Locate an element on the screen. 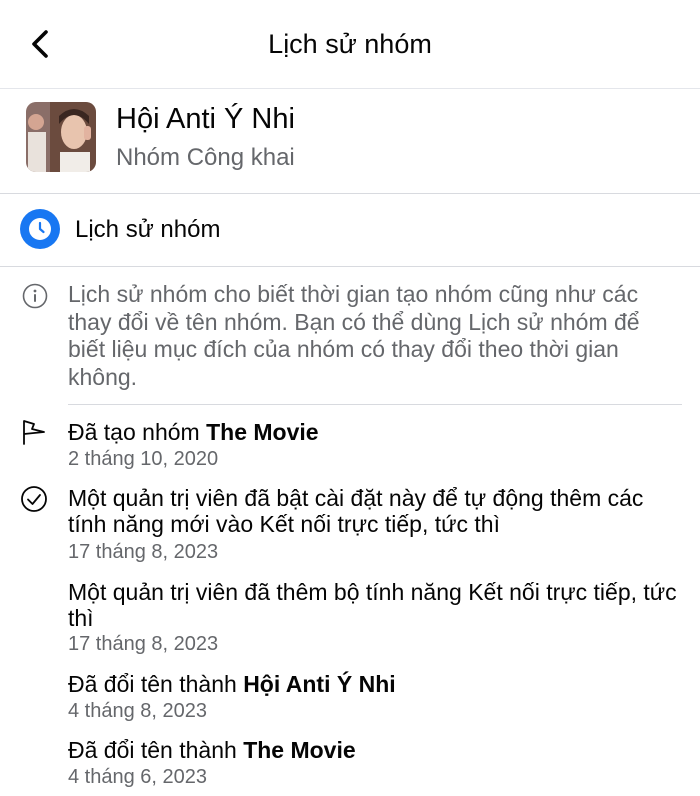 This screenshot has height=796, width=700. check-circle-icon is located at coordinates (34, 499).